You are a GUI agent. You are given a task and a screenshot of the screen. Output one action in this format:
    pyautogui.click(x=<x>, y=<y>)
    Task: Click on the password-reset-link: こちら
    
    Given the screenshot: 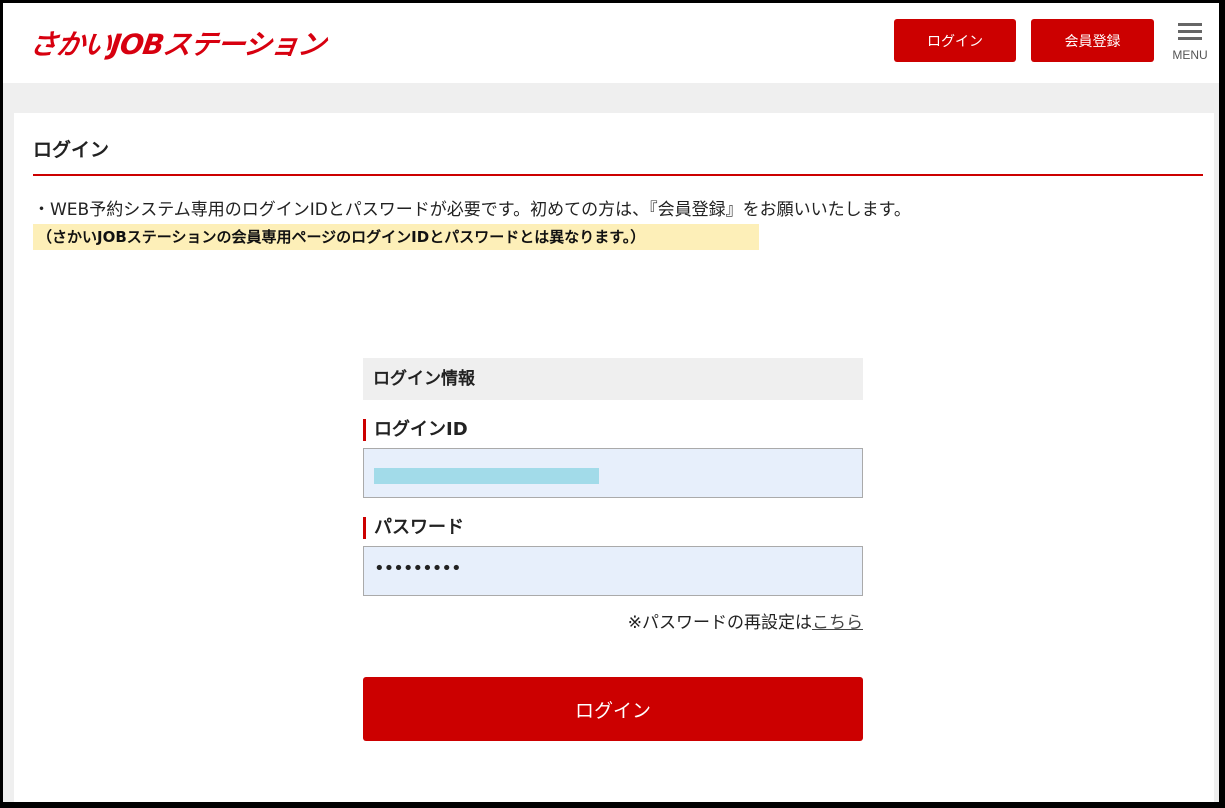 What is the action you would take?
    pyautogui.click(x=837, y=623)
    